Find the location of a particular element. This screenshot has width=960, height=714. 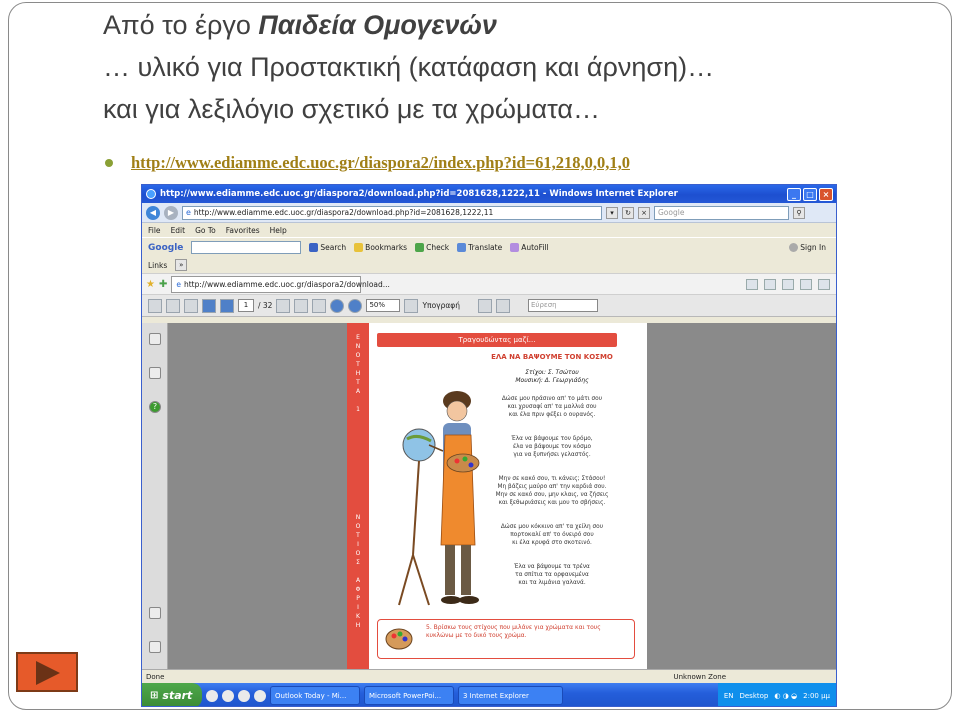

autofill-label: AutoFill is located at coordinates (535, 247).